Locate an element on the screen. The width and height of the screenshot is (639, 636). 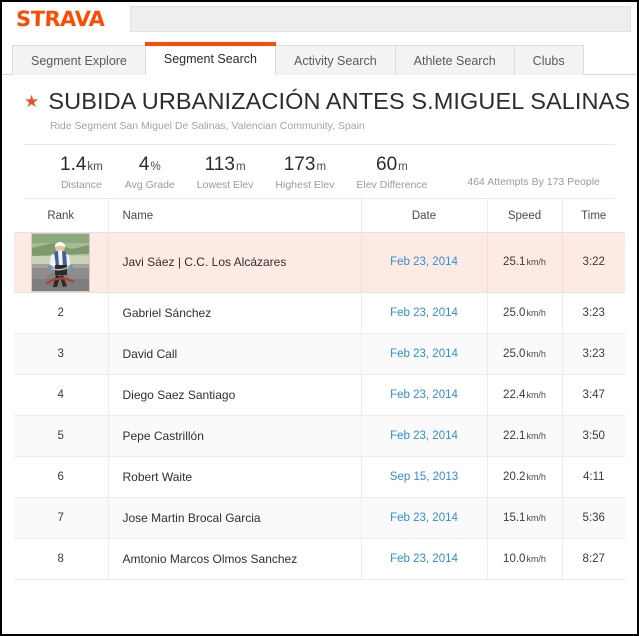
stat-number: 113 is located at coordinates (219, 164).